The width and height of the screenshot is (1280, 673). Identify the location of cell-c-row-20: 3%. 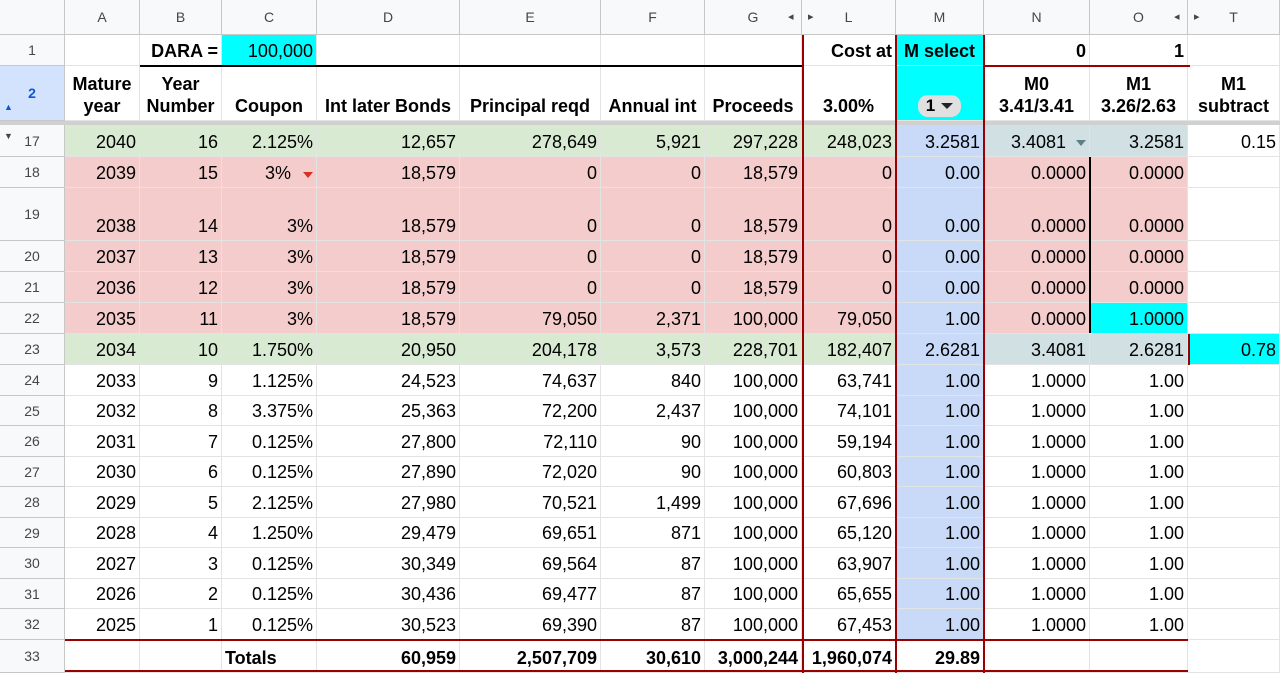
(269, 256).